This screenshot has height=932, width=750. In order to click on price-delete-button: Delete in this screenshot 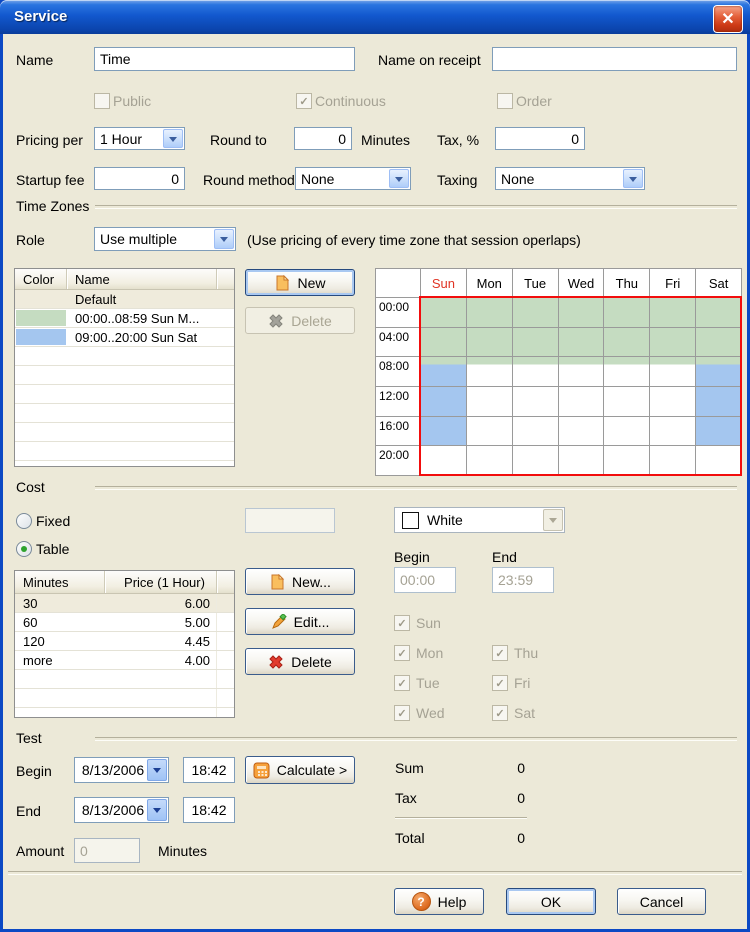, I will do `click(300, 661)`.